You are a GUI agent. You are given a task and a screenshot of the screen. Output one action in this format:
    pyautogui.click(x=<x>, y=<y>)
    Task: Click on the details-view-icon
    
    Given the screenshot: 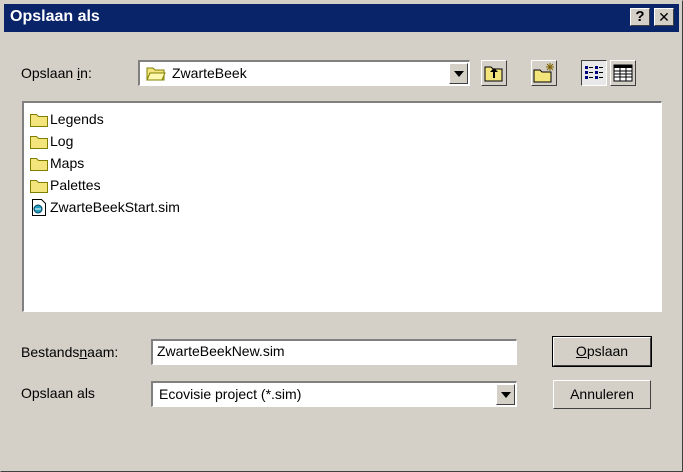 What is the action you would take?
    pyautogui.click(x=623, y=73)
    